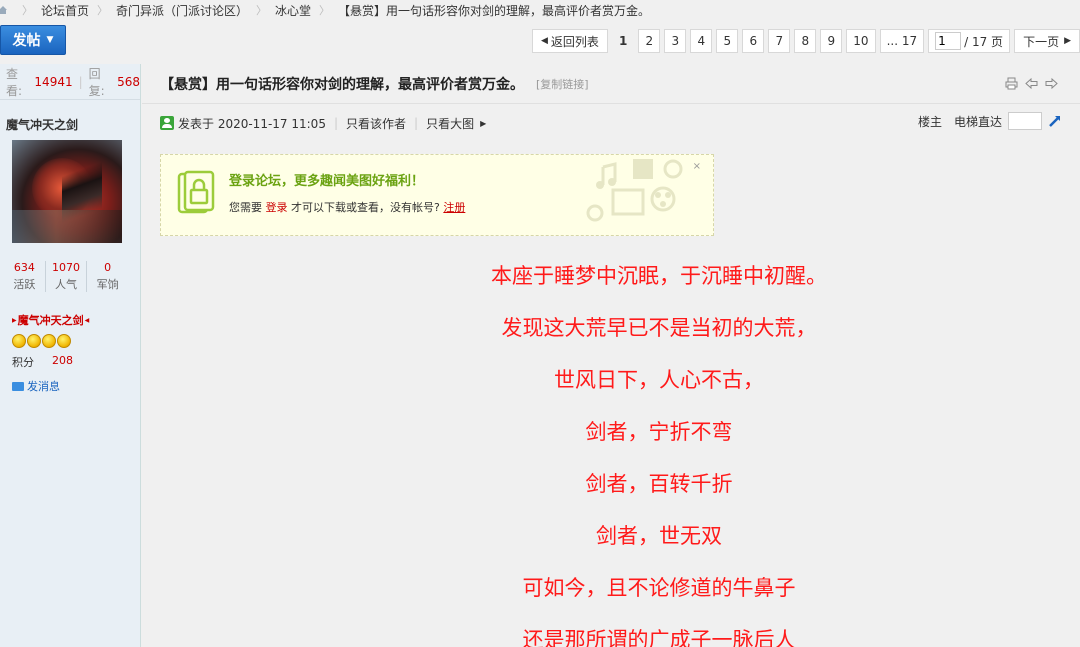 The image size is (1080, 647). Describe the element at coordinates (977, 121) in the screenshot. I see `elevator-label: 电梯直达` at that location.